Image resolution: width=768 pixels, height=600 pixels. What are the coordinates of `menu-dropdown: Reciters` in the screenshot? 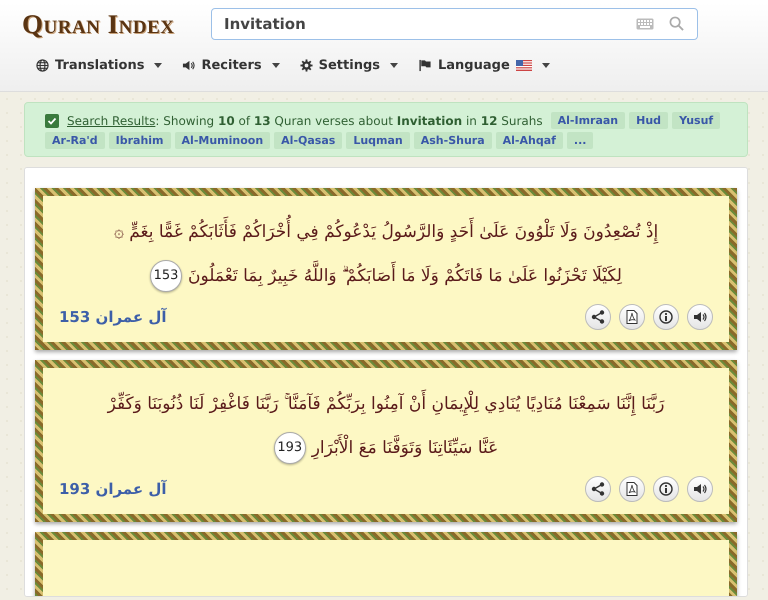 It's located at (231, 65).